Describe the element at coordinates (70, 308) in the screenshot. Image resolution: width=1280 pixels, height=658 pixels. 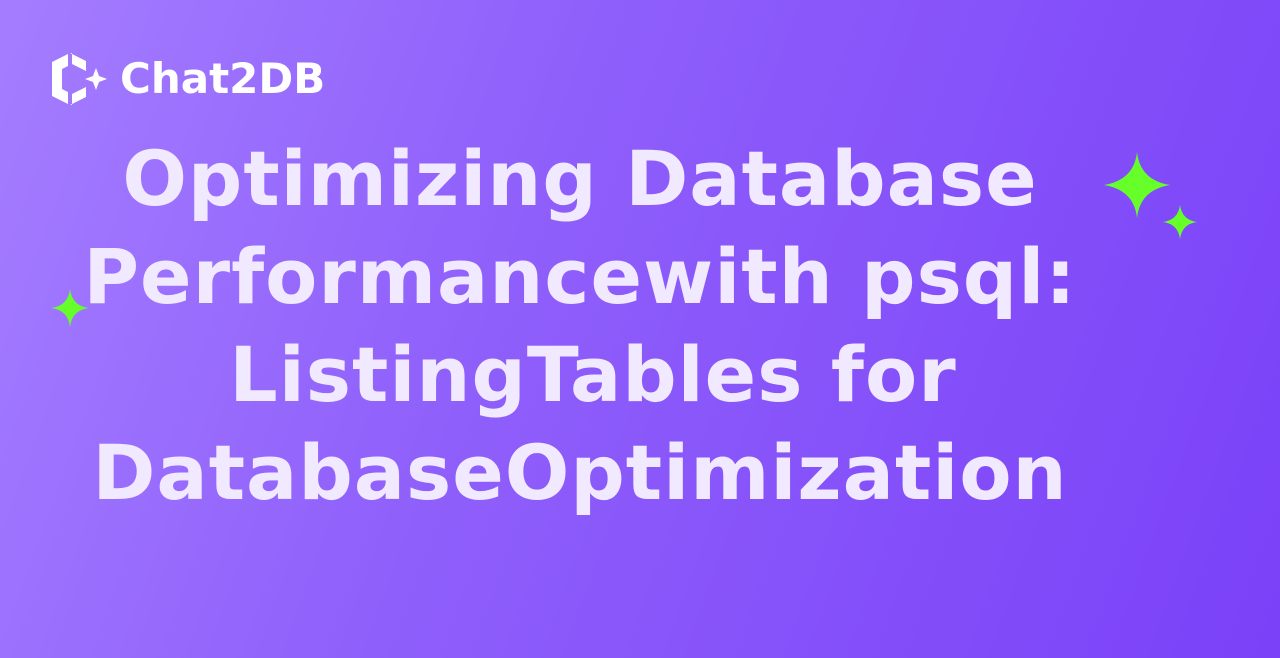
I see `sparkle-icon-left` at that location.